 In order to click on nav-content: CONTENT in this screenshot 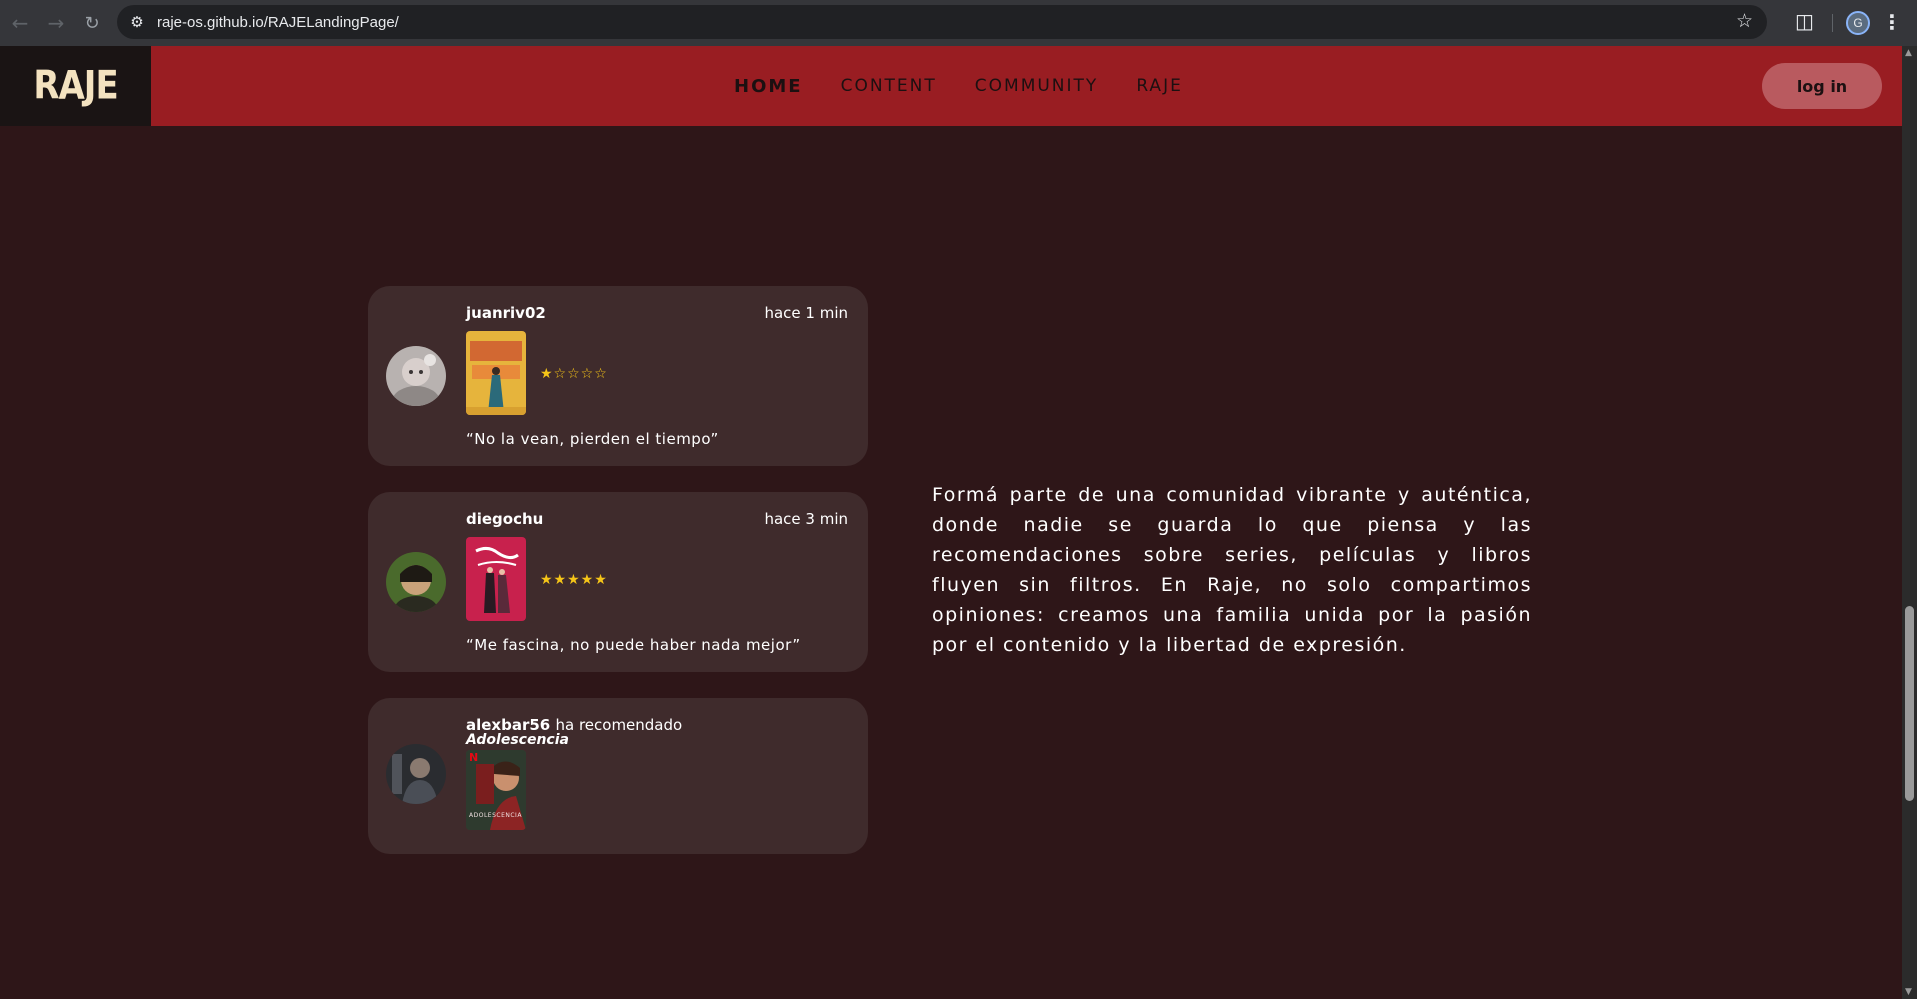, I will do `click(889, 86)`.